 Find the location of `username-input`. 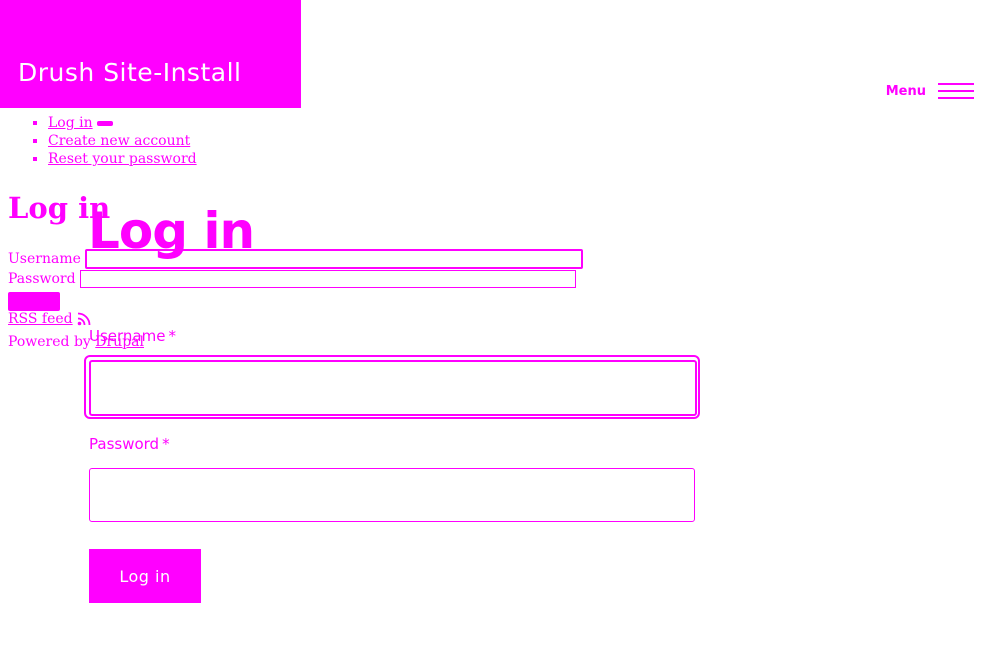

username-input is located at coordinates (393, 388).